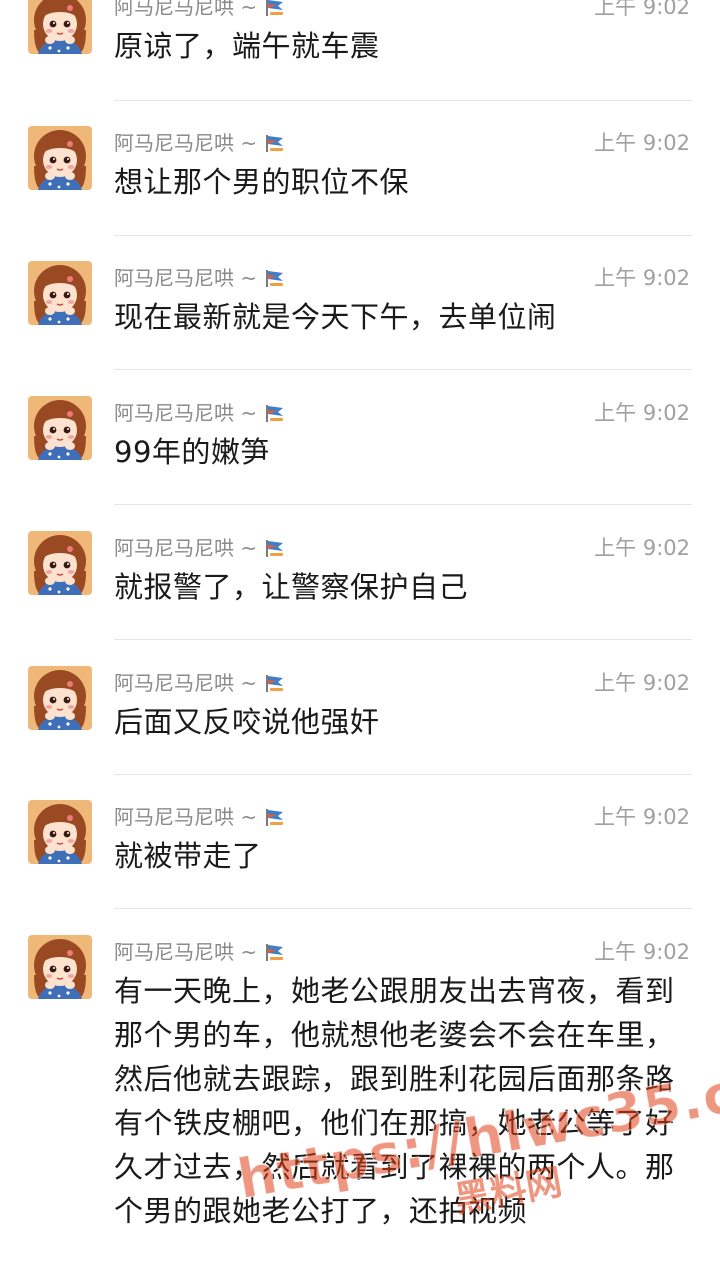  Describe the element at coordinates (404, 856) in the screenshot. I see `message-text: 就被带走了` at that location.